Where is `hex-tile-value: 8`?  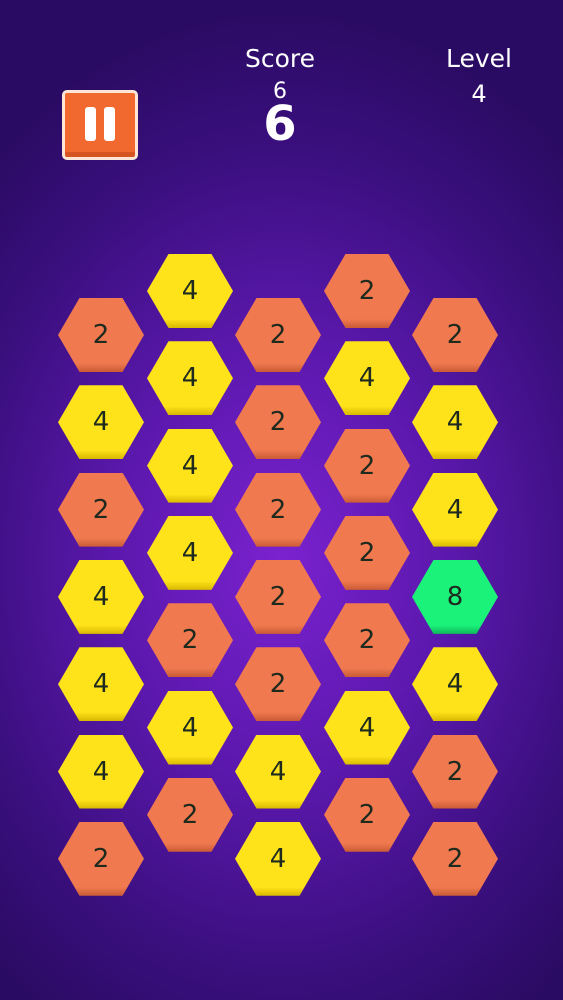 hex-tile-value: 8 is located at coordinates (455, 596).